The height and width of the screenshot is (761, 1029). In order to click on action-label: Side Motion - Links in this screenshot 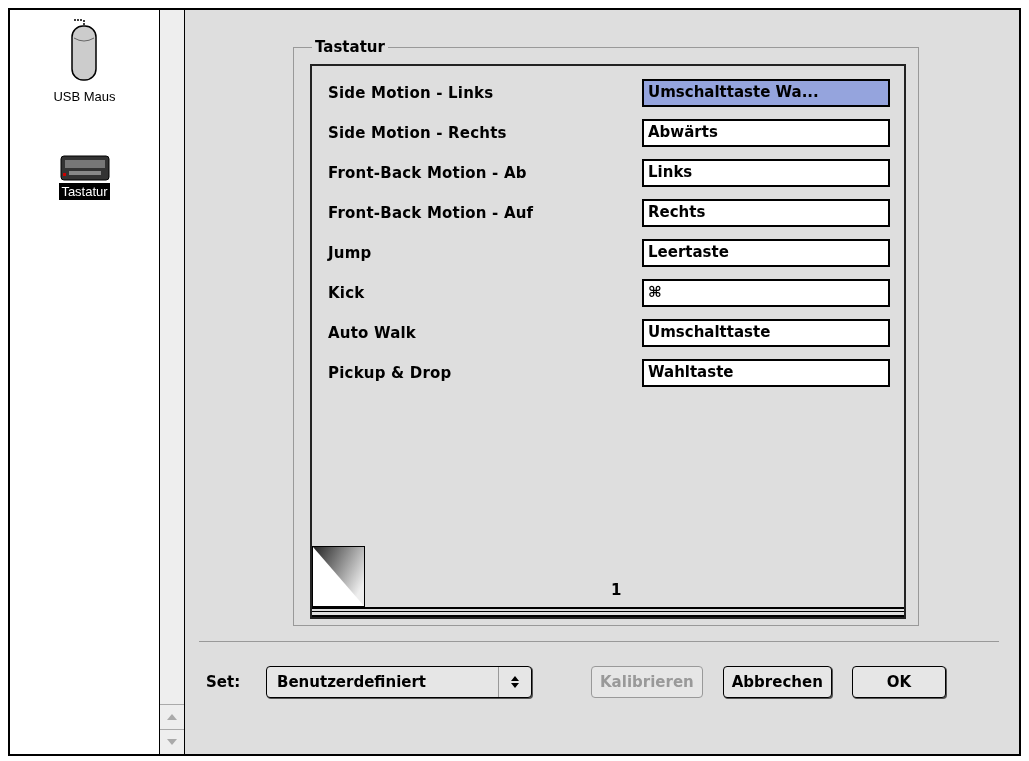, I will do `click(411, 93)`.